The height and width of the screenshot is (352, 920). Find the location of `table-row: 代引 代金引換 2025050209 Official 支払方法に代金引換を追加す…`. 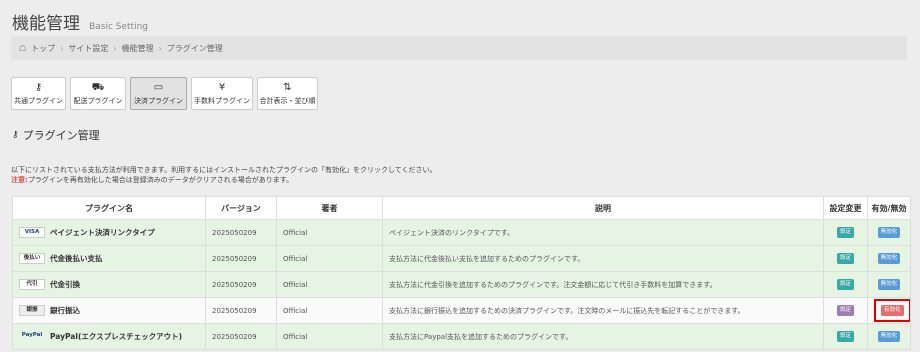

table-row: 代引 代金引換 2025050209 Official 支払方法に代金引換を追加す… is located at coordinates (461, 284).